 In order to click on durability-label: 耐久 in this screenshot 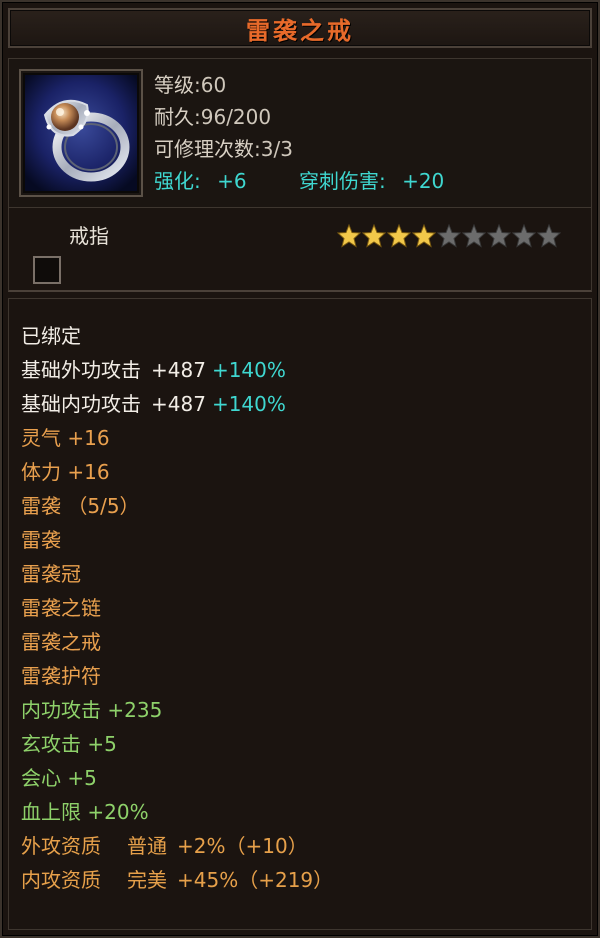, I will do `click(174, 117)`.